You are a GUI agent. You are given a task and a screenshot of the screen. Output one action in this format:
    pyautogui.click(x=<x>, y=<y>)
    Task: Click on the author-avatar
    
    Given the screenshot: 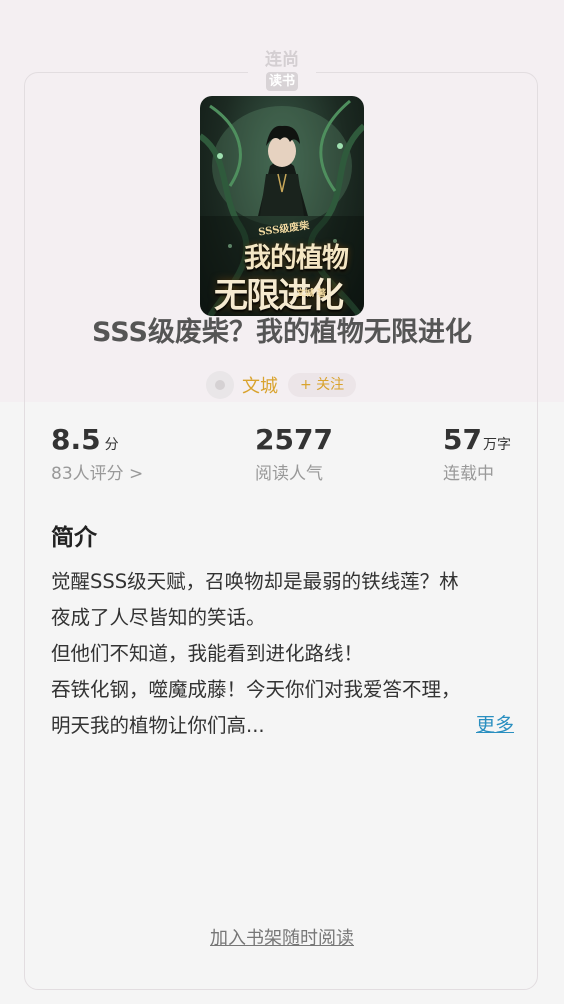 What is the action you would take?
    pyautogui.click(x=220, y=385)
    